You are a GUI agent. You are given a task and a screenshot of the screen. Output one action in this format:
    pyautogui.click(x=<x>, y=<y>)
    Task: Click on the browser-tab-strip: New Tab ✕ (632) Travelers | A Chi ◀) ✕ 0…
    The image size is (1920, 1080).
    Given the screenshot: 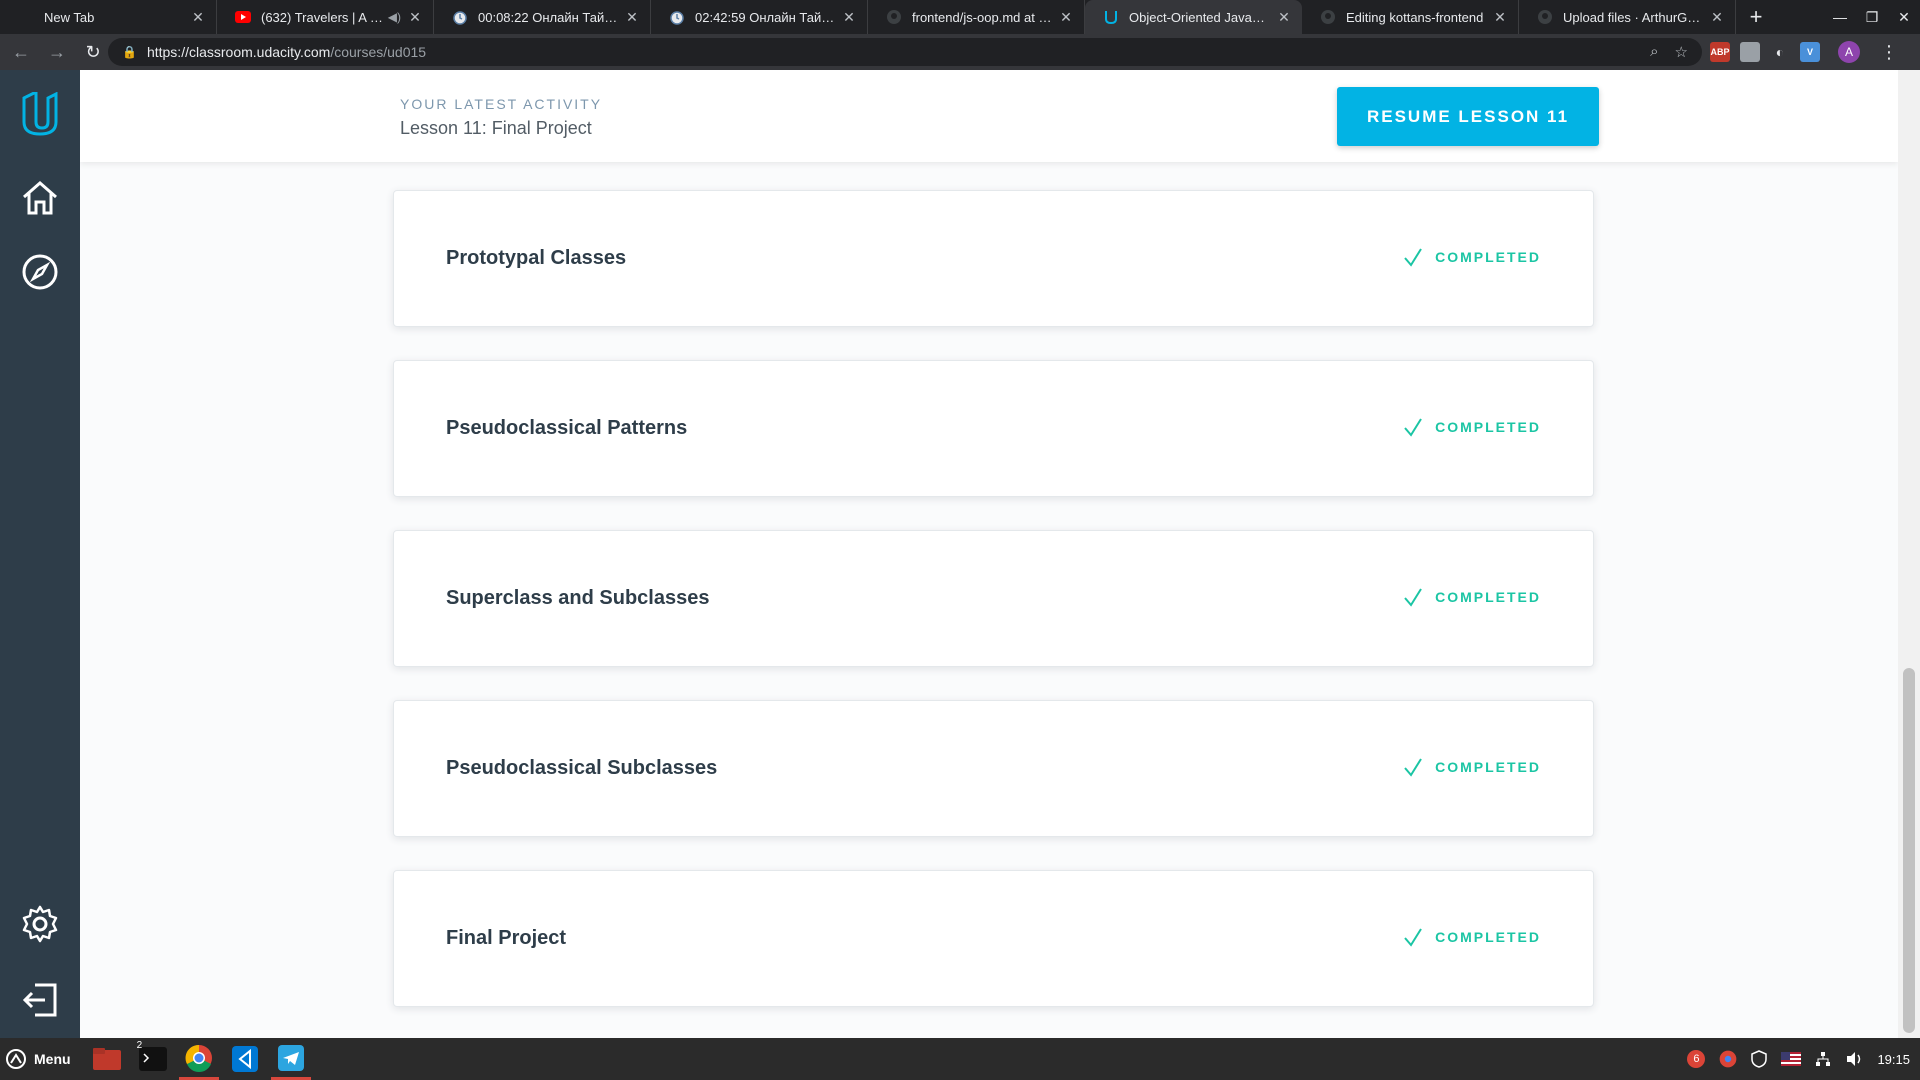 What is the action you would take?
    pyautogui.click(x=960, y=17)
    